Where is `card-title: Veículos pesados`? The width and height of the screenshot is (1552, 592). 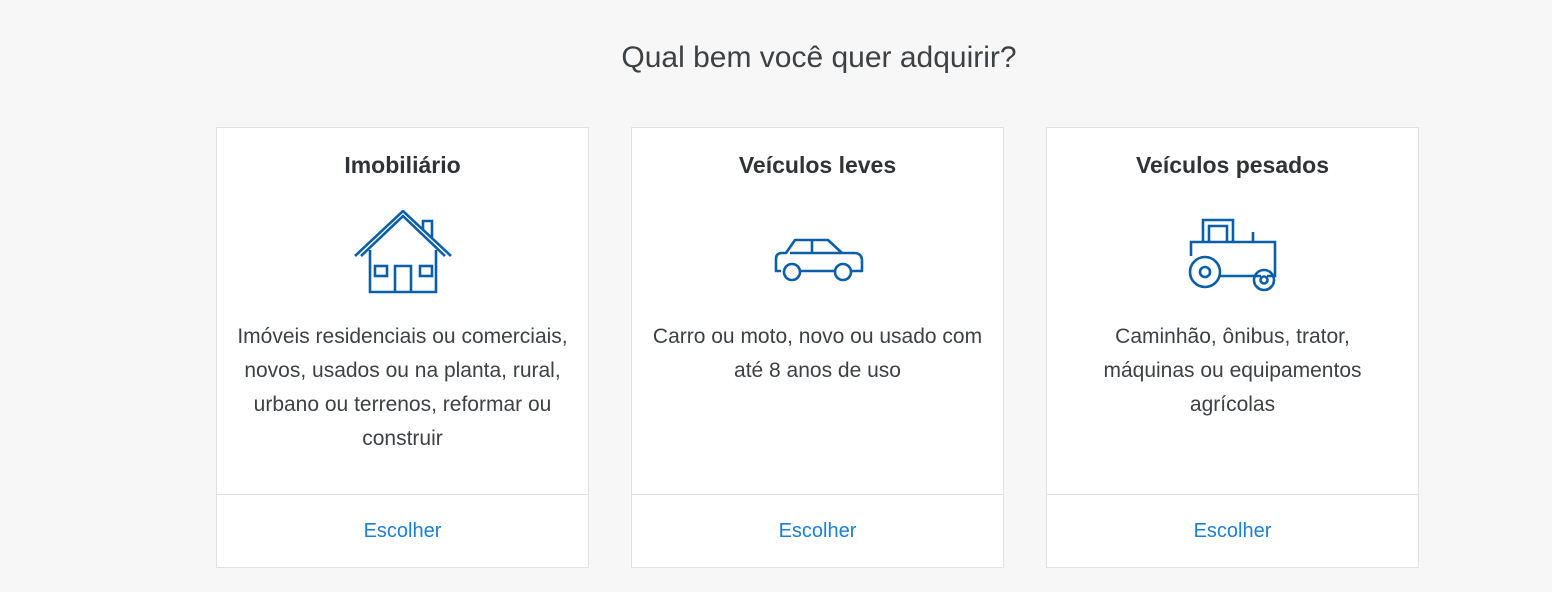 card-title: Veículos pesados is located at coordinates (1232, 165).